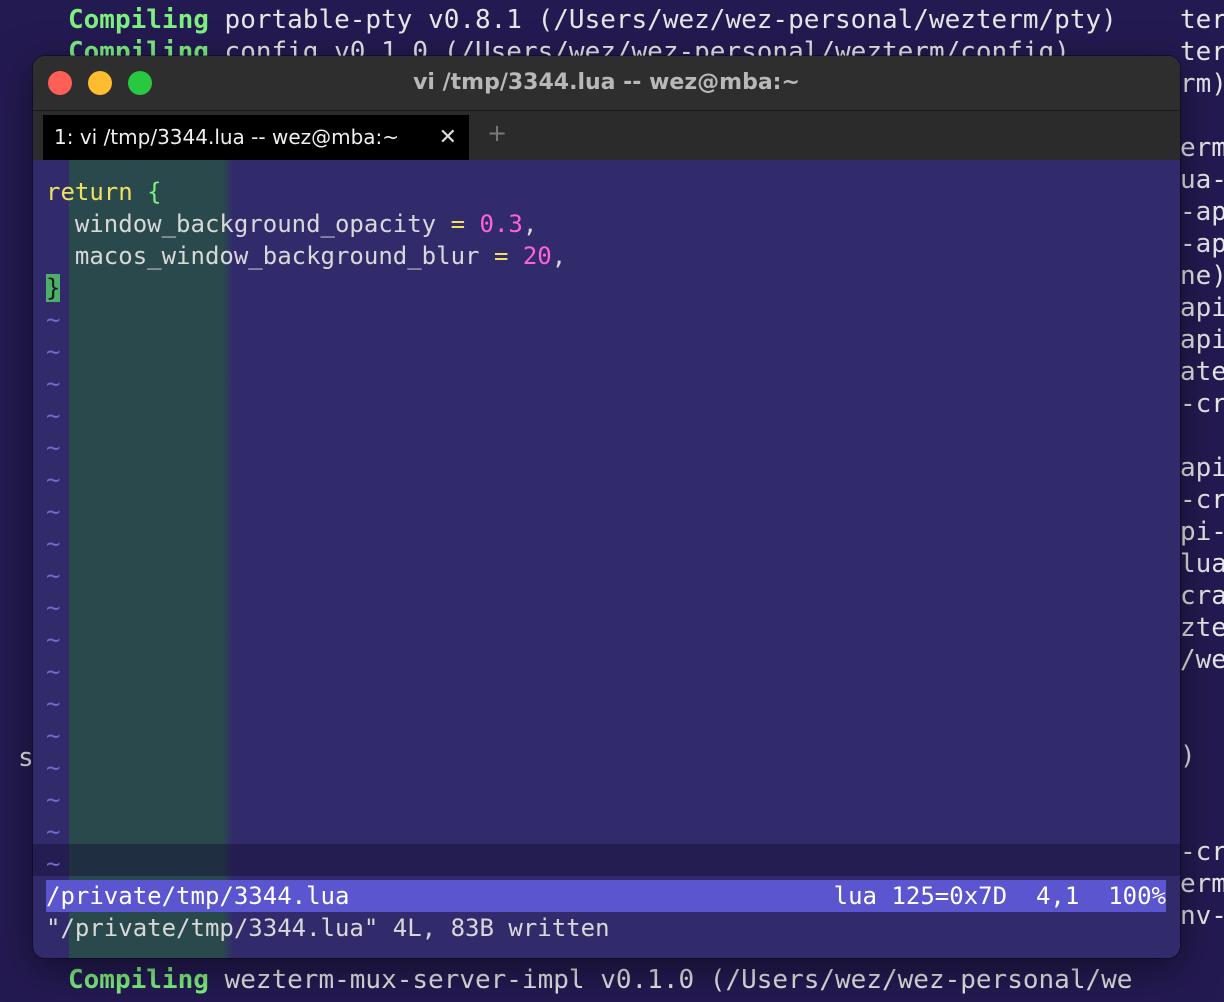  I want to click on config-value: 20, so click(537, 256).